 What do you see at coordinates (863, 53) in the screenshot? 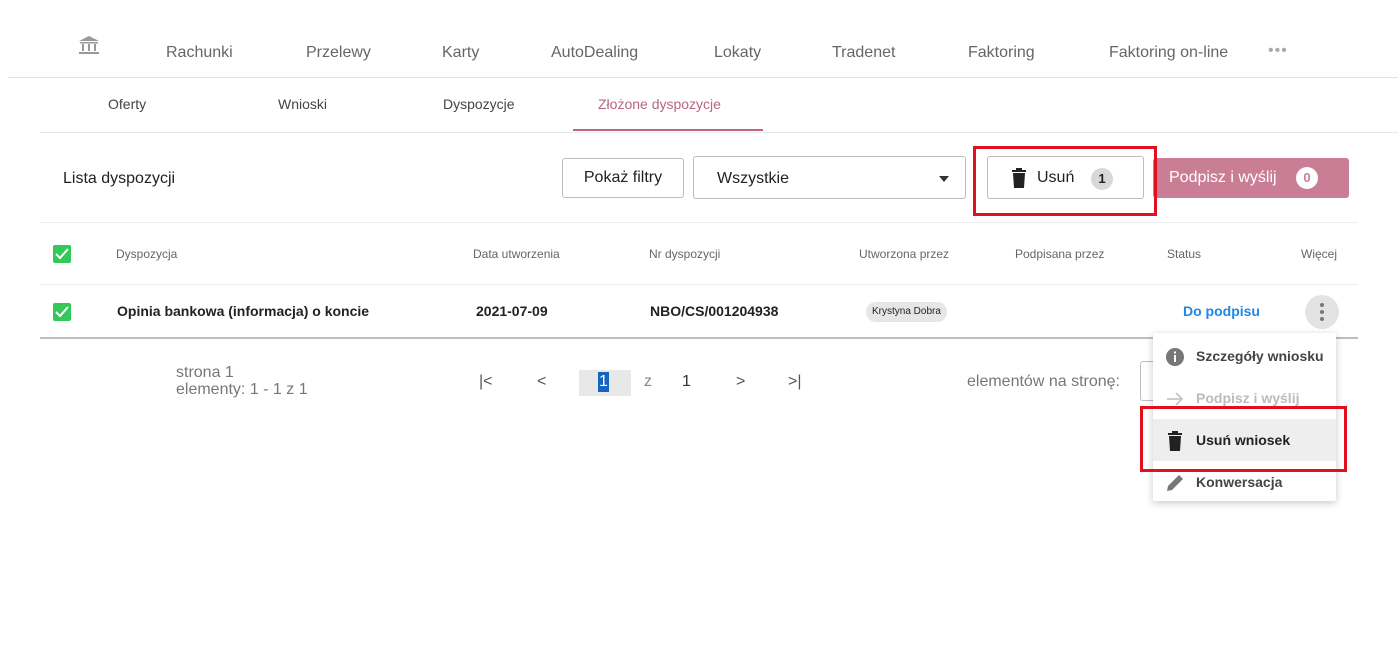
I see `nav-tradenet: Tradenet` at bounding box center [863, 53].